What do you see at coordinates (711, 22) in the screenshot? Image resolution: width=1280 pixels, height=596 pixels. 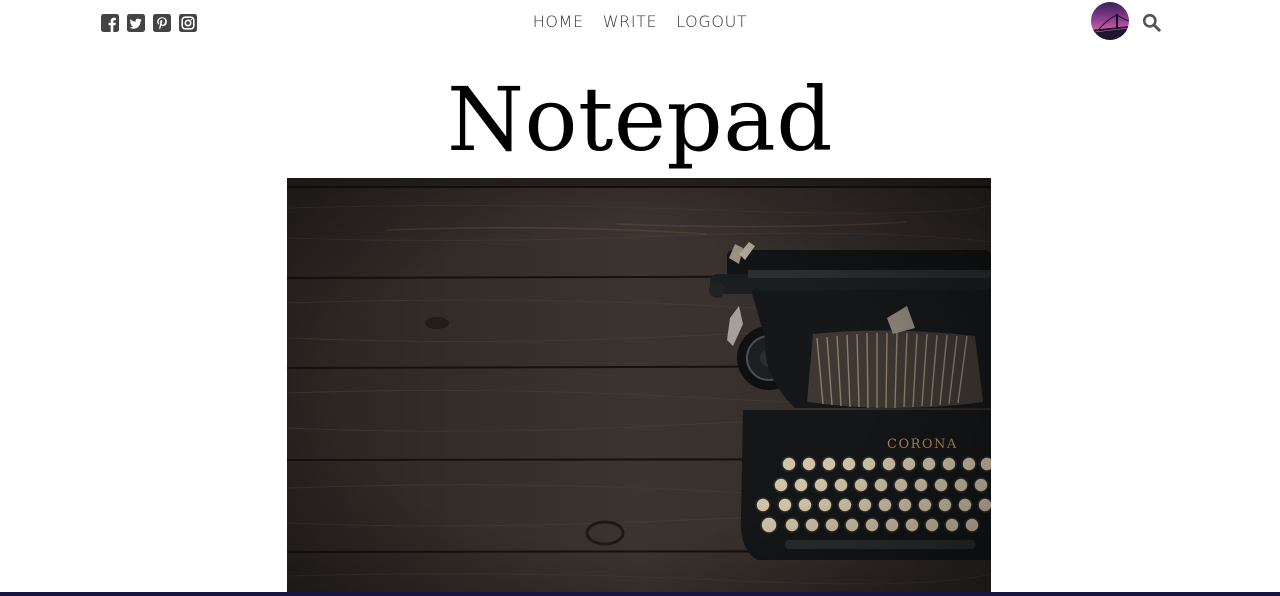 I see `nav-logout: LOGOUT` at bounding box center [711, 22].